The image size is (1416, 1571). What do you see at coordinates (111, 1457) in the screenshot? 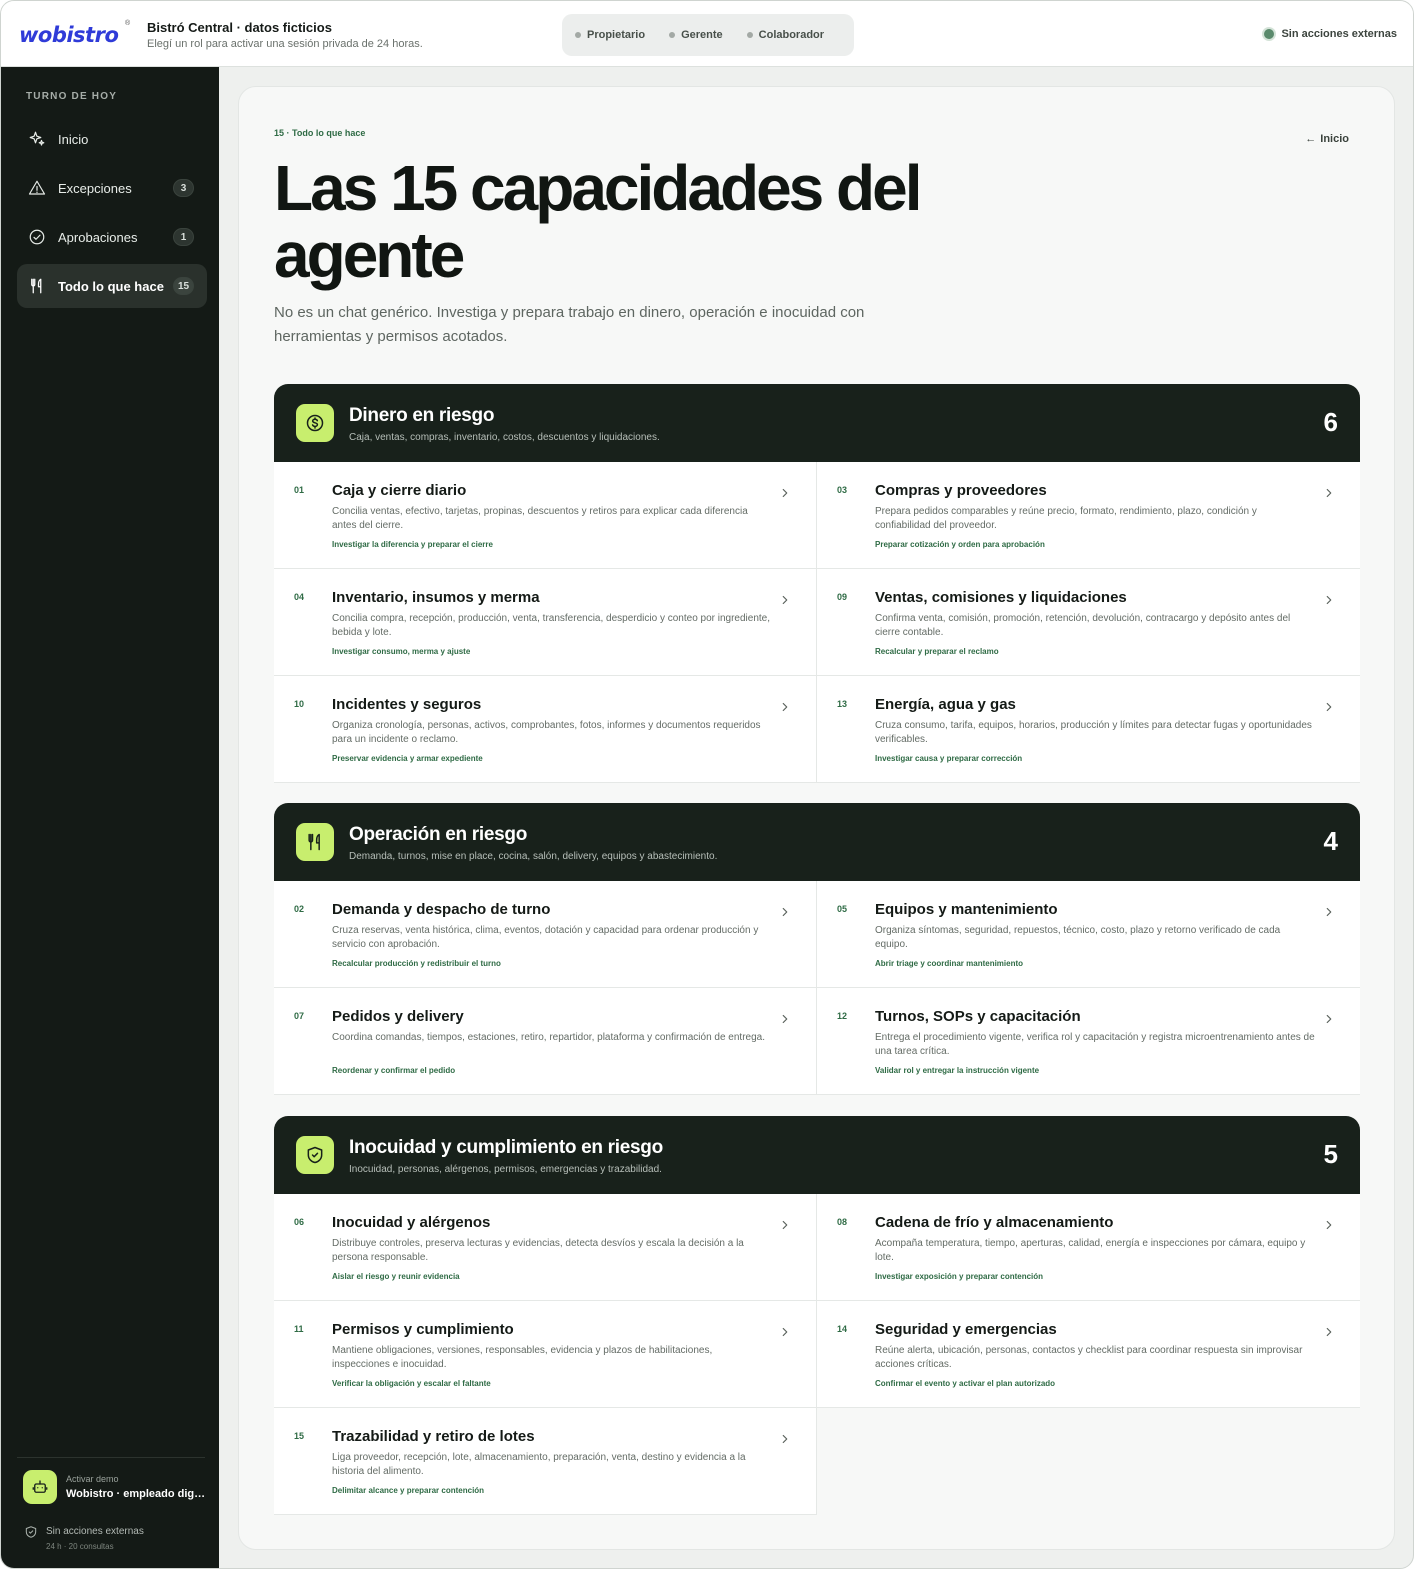
I see `sidebar-divider` at bounding box center [111, 1457].